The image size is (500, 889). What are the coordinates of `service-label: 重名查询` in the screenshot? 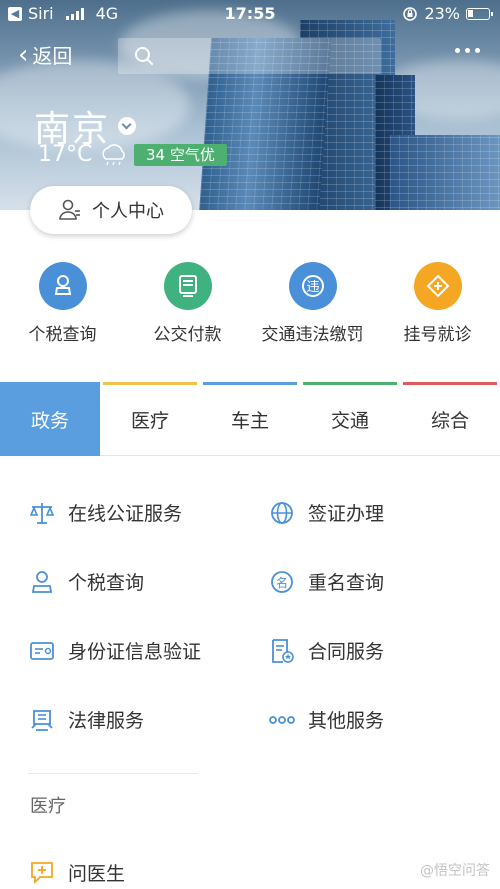 It's located at (346, 583).